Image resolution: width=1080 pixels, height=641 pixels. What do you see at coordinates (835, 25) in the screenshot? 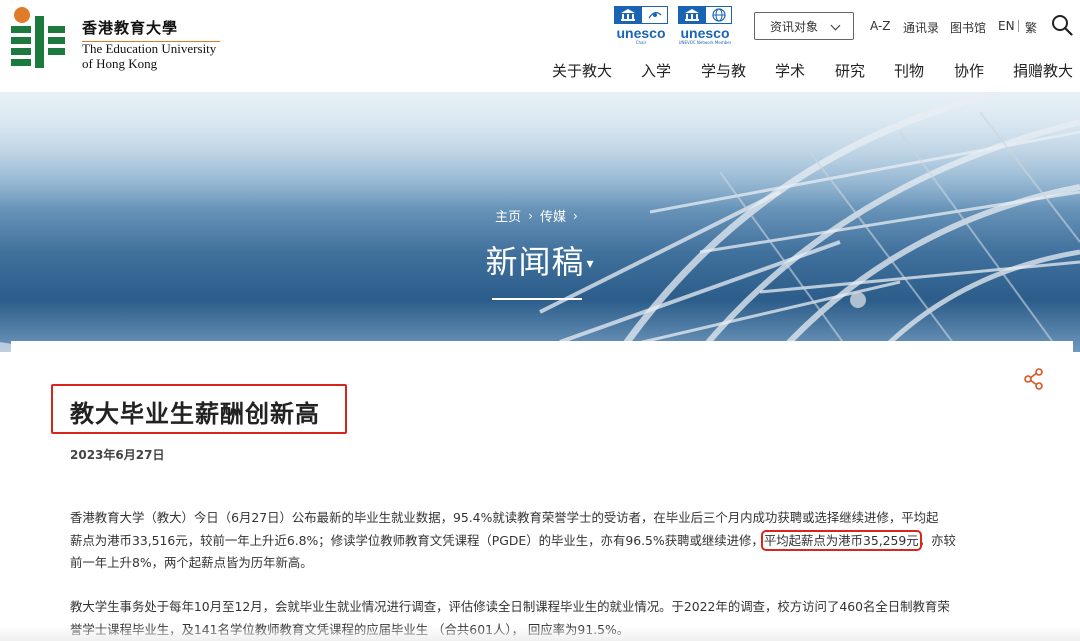
I see `chevron-down-icon` at bounding box center [835, 25].